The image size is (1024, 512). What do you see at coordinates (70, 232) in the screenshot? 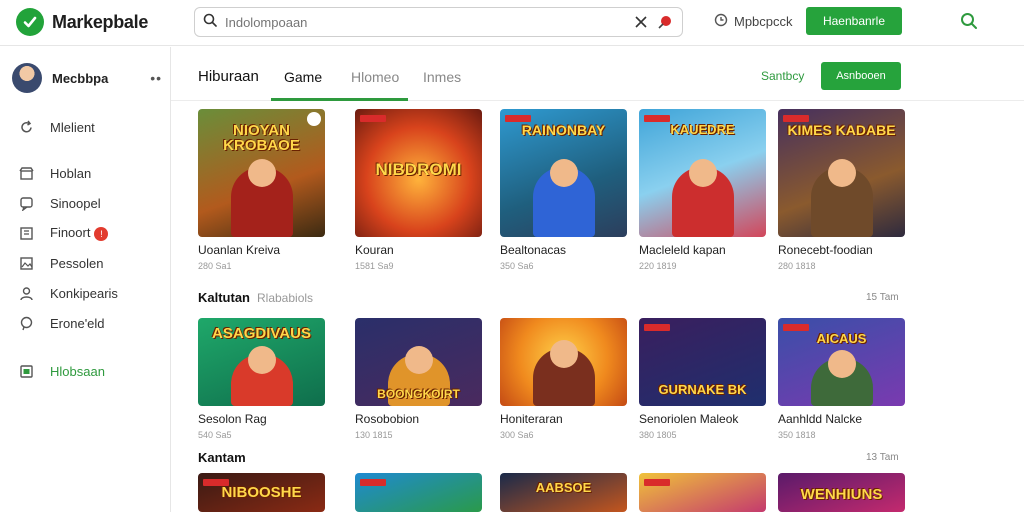
I see `sidebar-item-label: Finoort` at bounding box center [70, 232].